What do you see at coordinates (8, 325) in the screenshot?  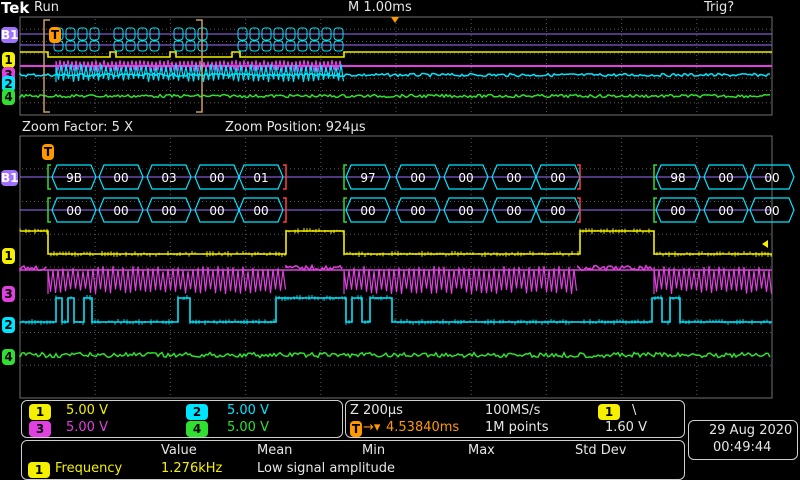 I see `ch2-label-zoom: 2` at bounding box center [8, 325].